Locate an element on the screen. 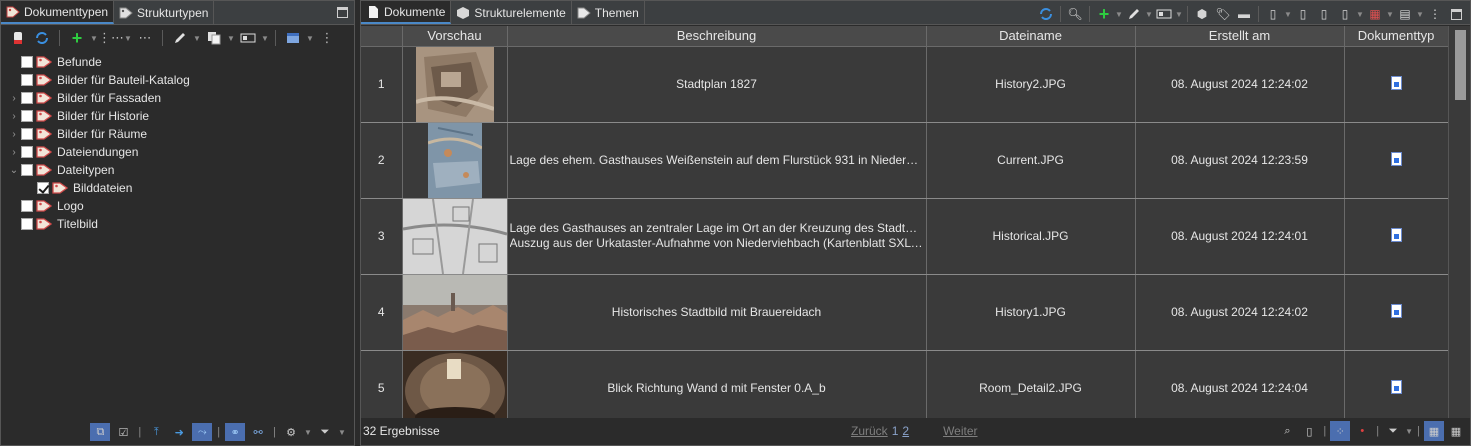 Image resolution: width=1471 pixels, height=446 pixels. next-page-link: Weiter is located at coordinates (960, 431).